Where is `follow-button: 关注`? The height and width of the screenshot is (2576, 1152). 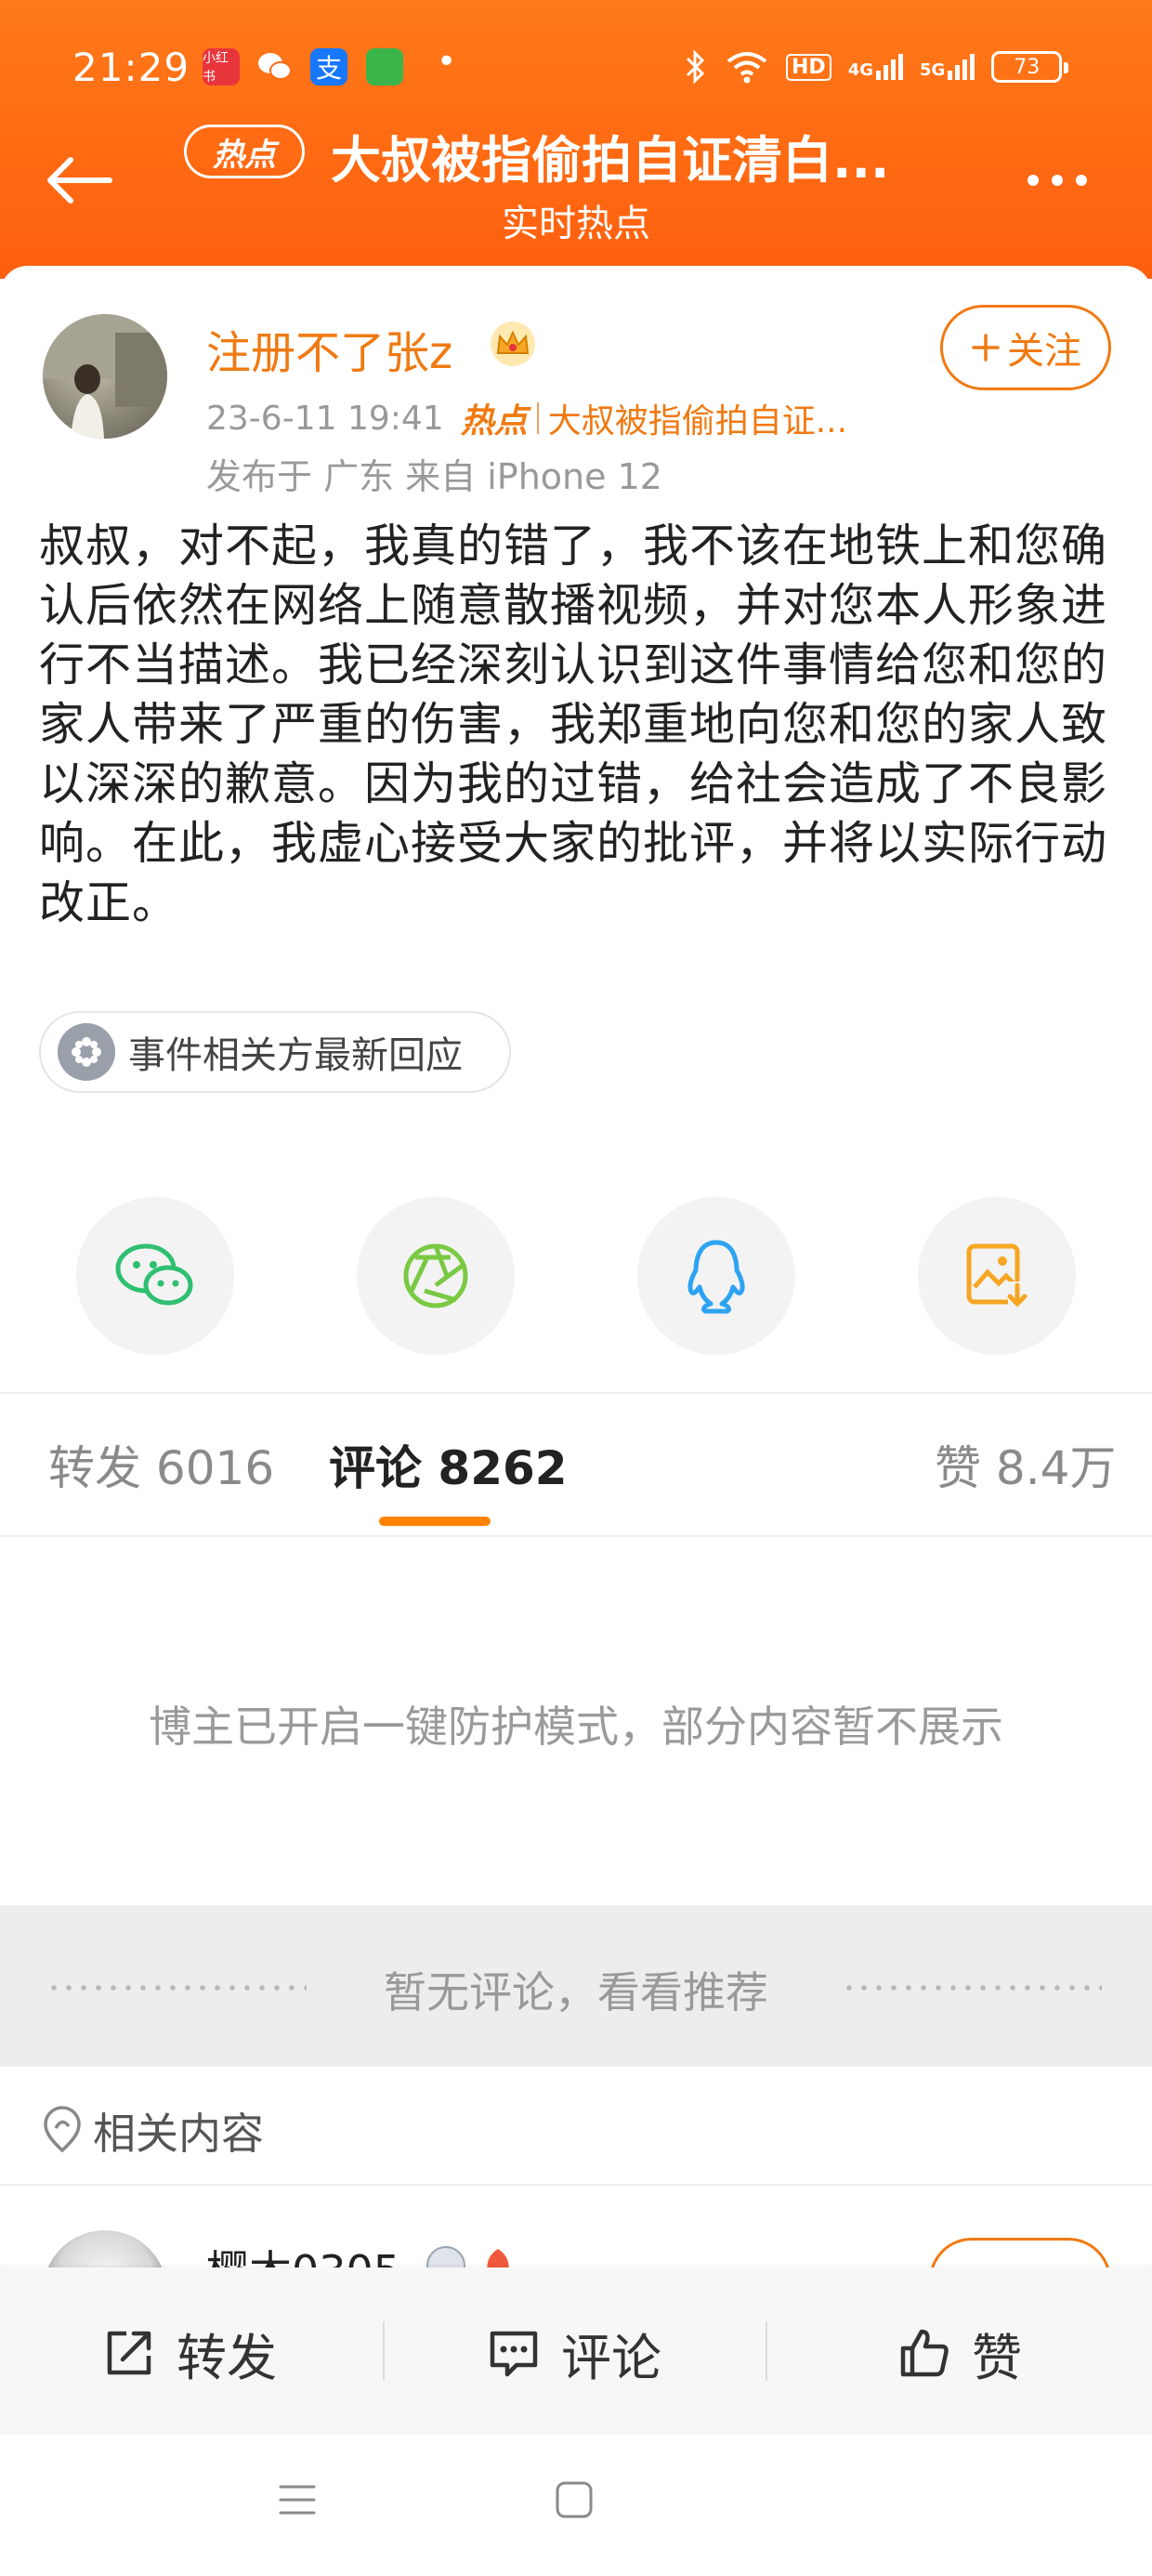
follow-button: 关注 is located at coordinates (1025, 347).